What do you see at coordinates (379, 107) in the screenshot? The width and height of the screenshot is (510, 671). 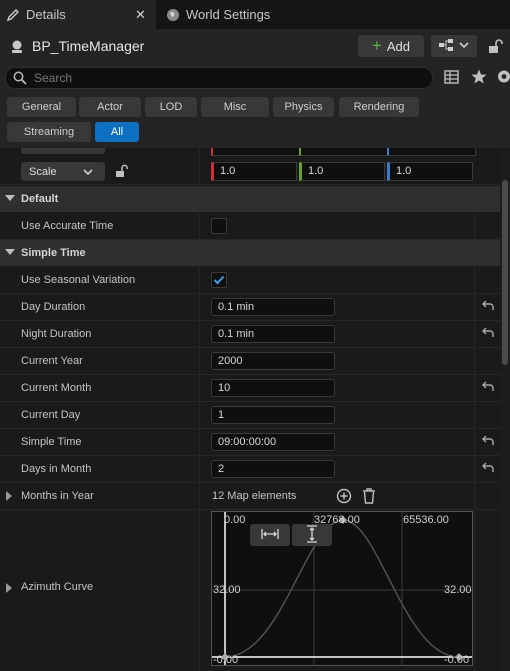 I see `filter-rendering: Rendering` at bounding box center [379, 107].